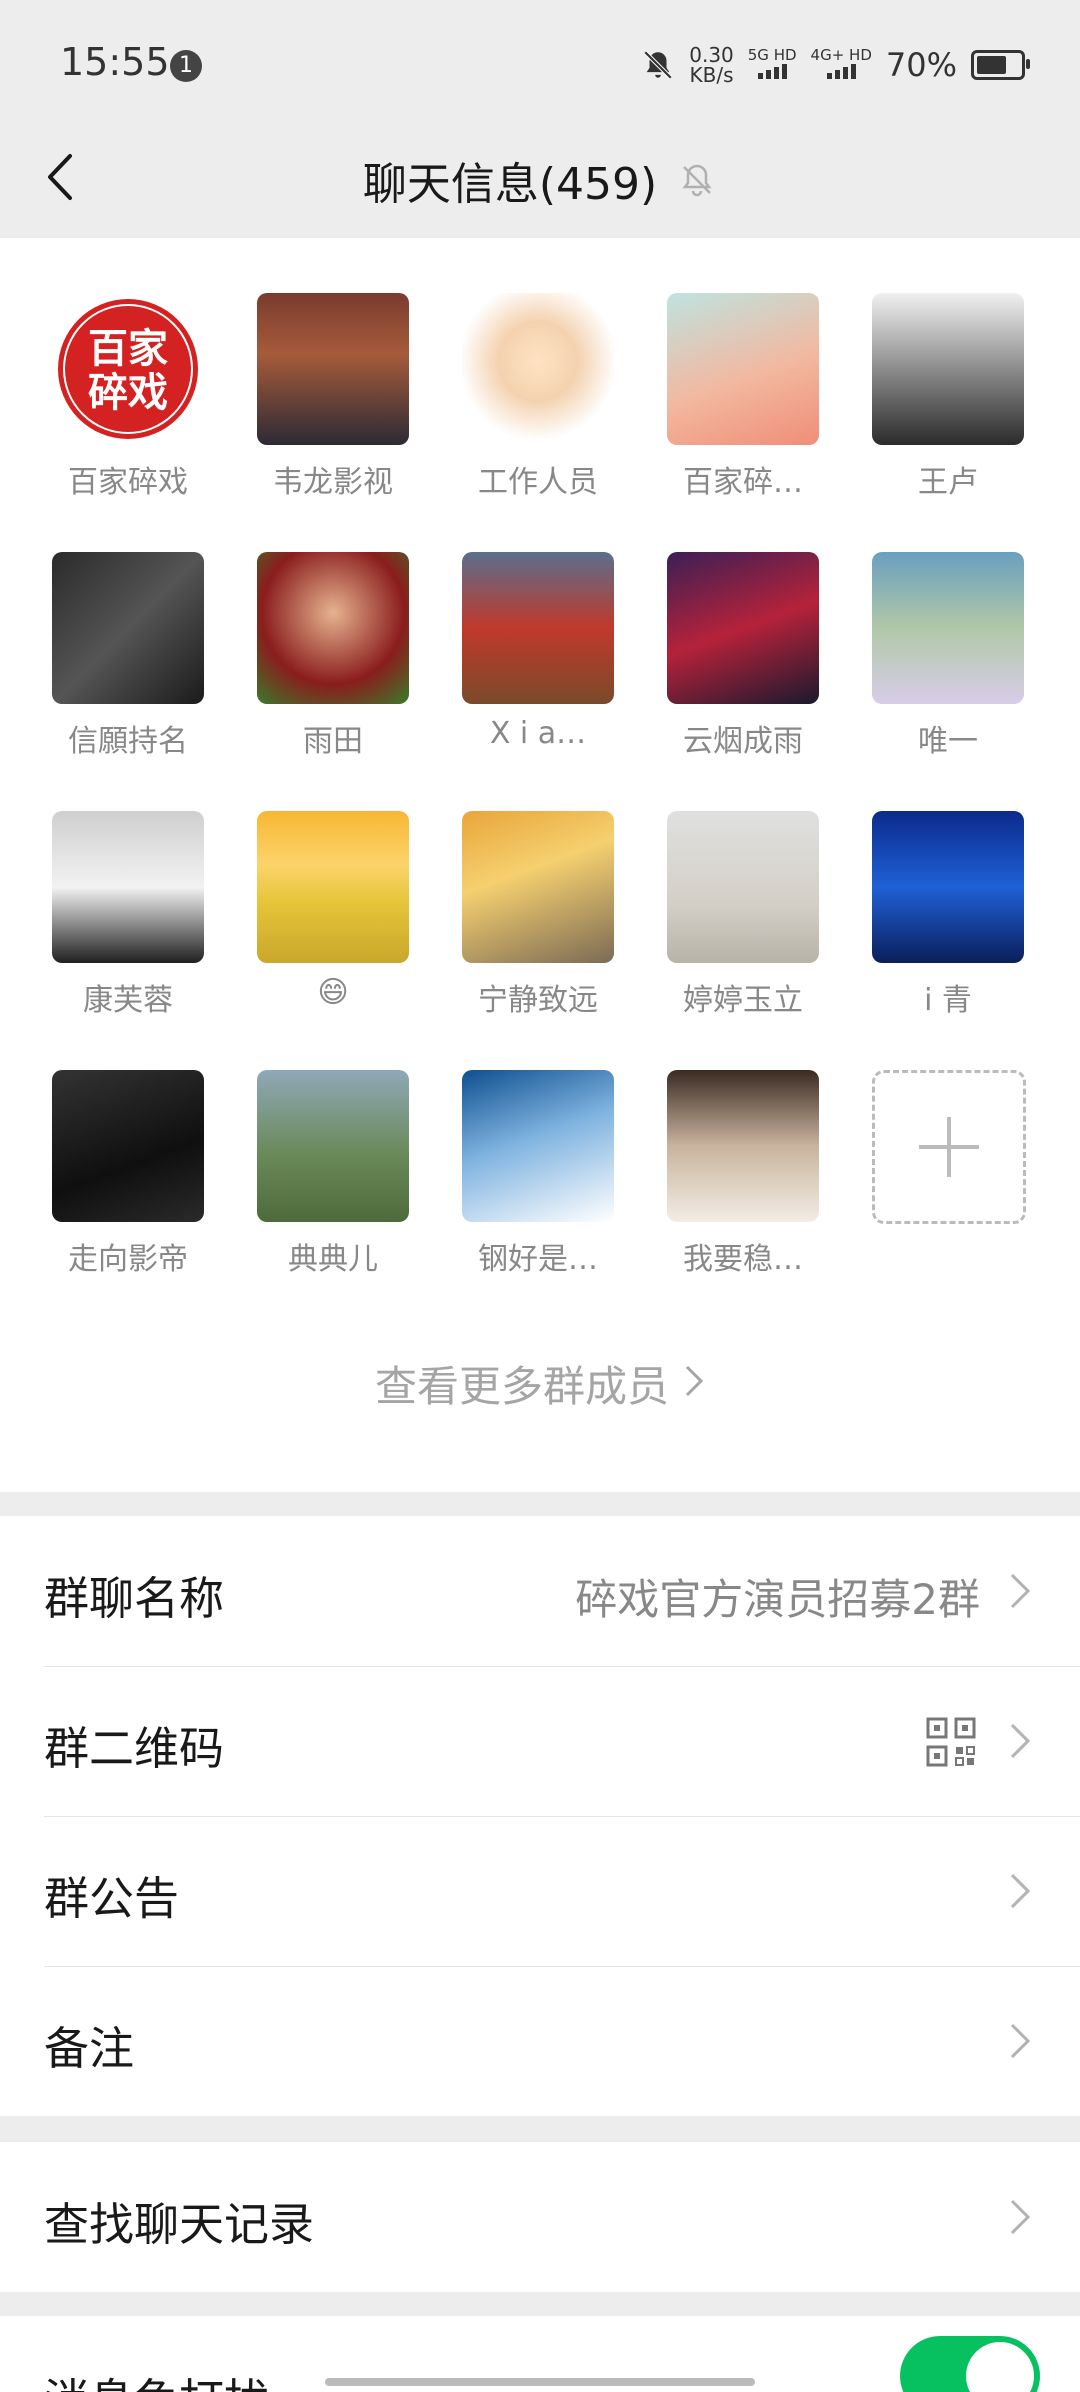 This screenshot has height=2392, width=1080. Describe the element at coordinates (711, 55) in the screenshot. I see `net-speed-value: 0.30` at that location.